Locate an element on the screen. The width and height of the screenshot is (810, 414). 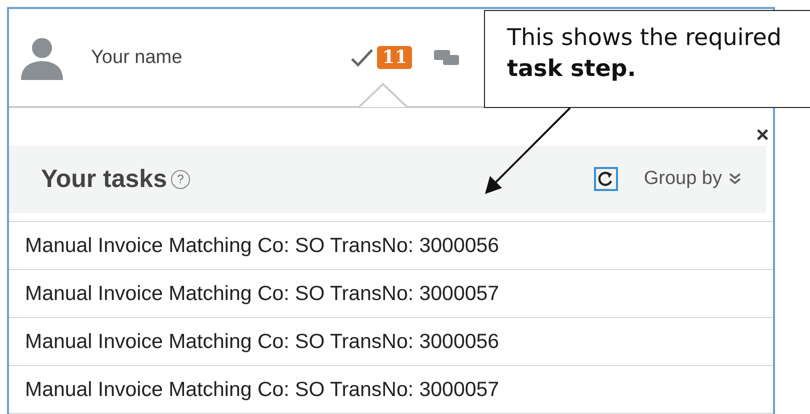
checkmark-icon is located at coordinates (362, 58).